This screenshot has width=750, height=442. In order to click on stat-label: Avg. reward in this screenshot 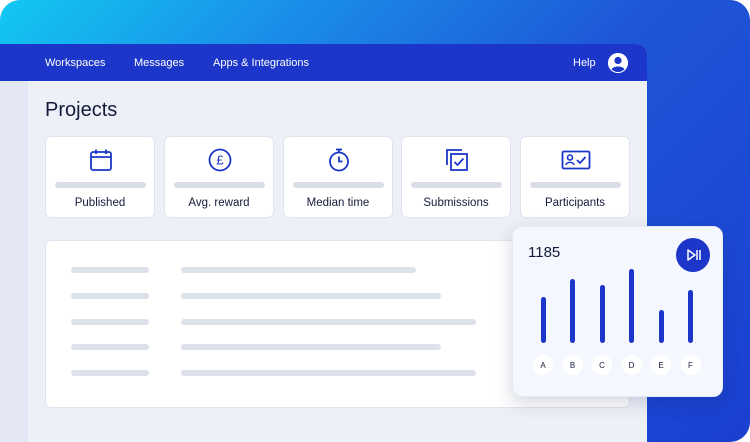, I will do `click(219, 203)`.